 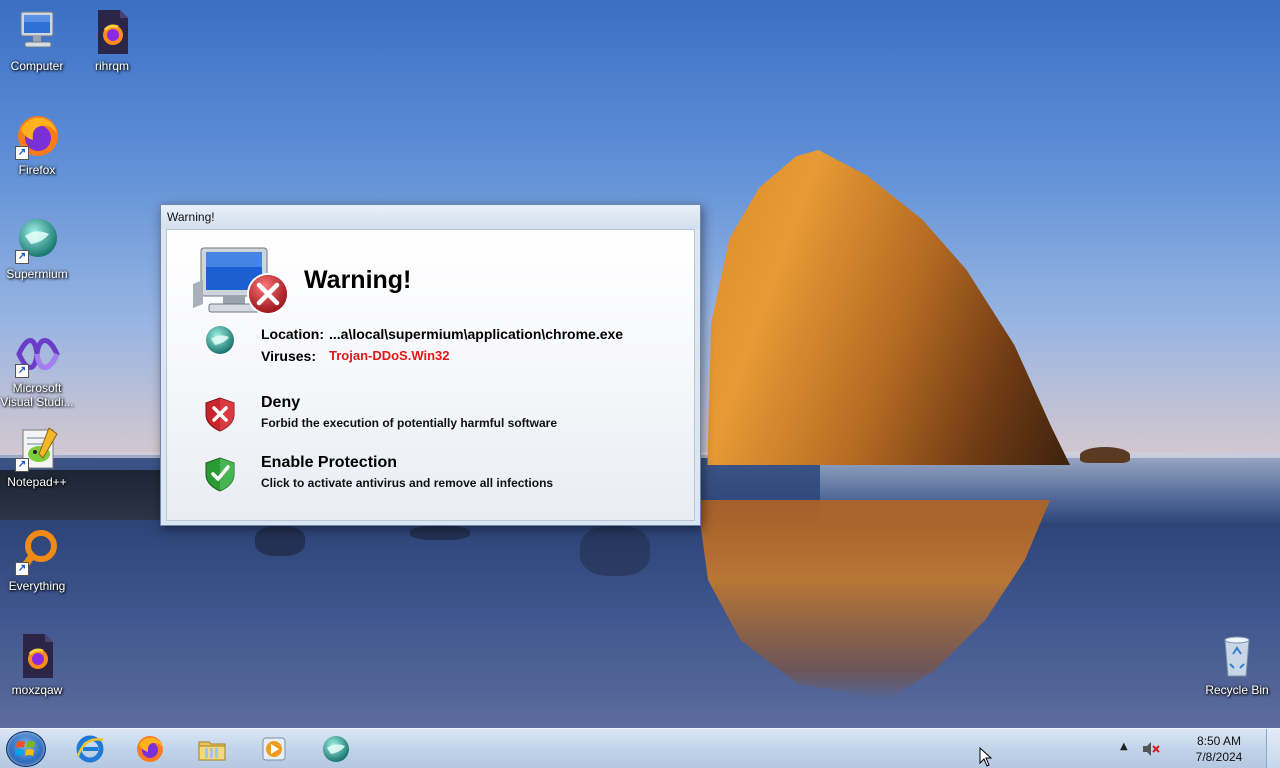 I want to click on start-button, so click(x=26, y=749).